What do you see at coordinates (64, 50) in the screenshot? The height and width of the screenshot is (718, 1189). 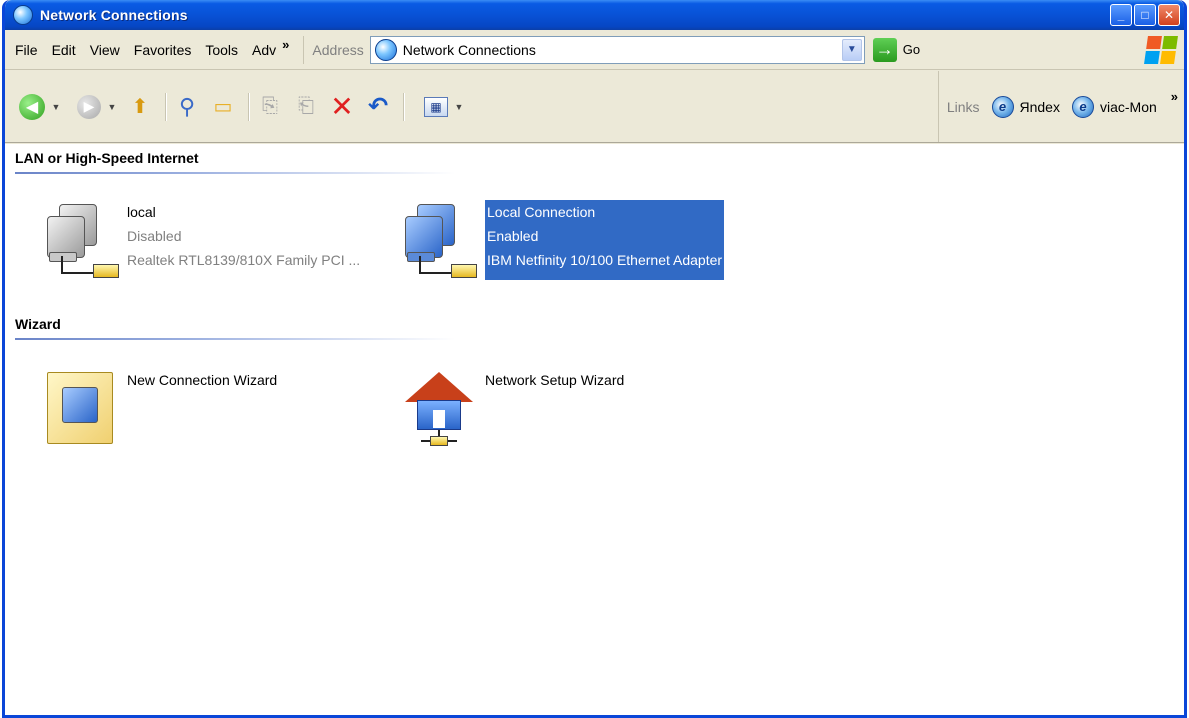 I see `menu-edit: Edit` at bounding box center [64, 50].